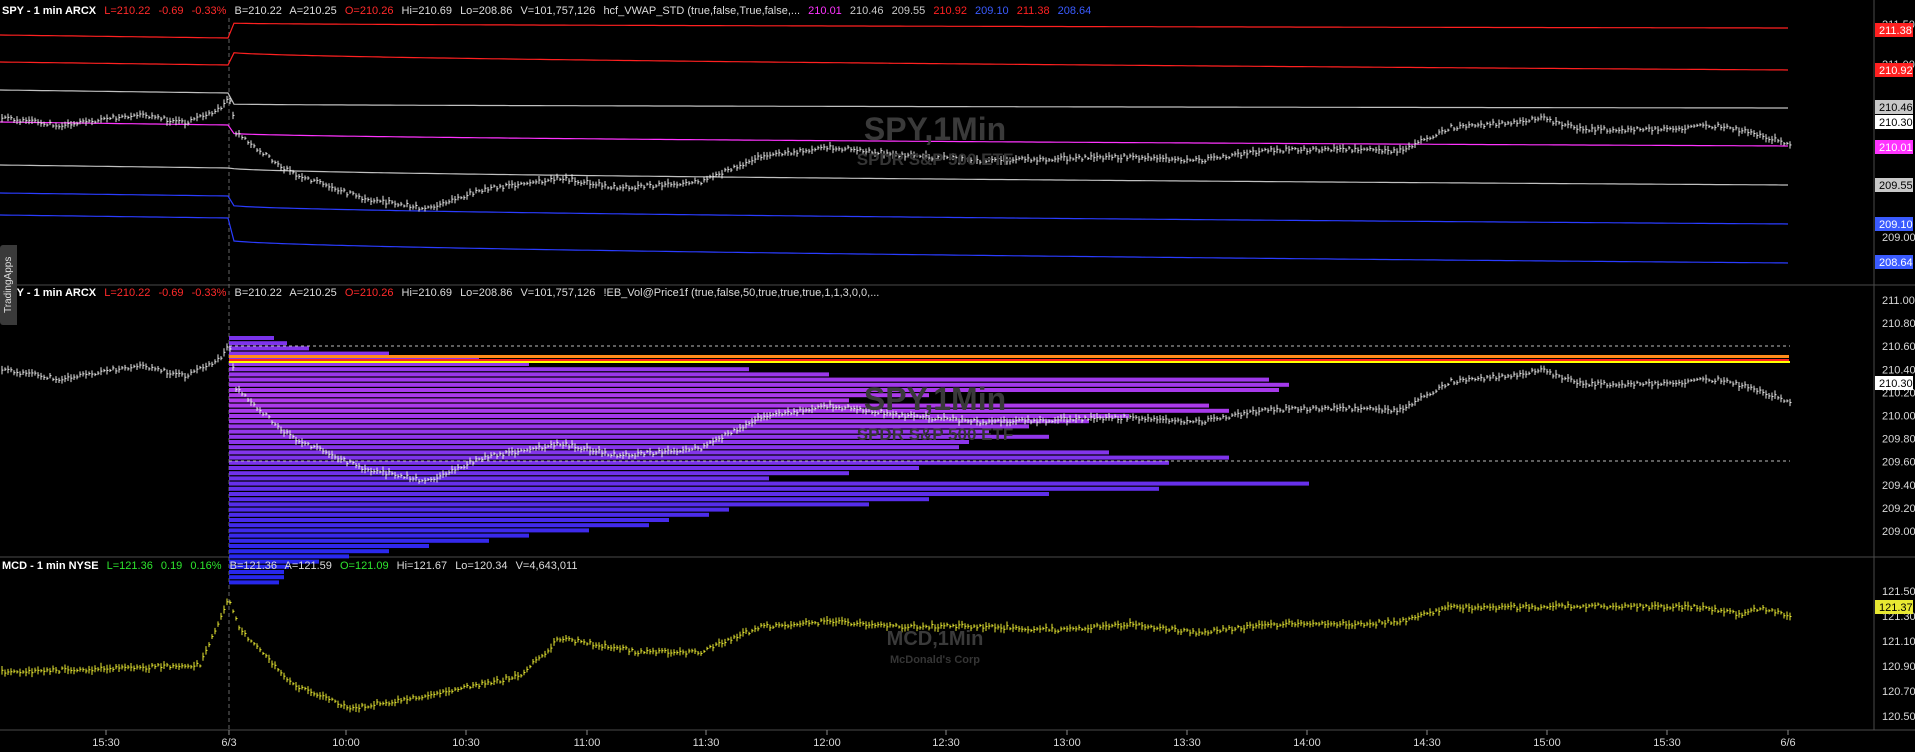 This screenshot has width=1915, height=752. Describe the element at coordinates (426, 293) in the screenshot. I see `high-price: Hi=210.69` at that location.